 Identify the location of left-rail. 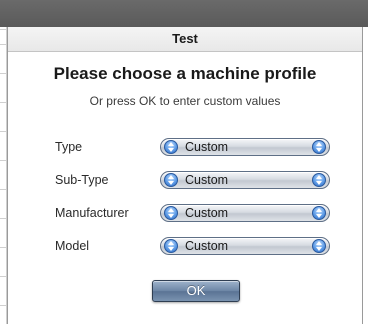
(3, 175).